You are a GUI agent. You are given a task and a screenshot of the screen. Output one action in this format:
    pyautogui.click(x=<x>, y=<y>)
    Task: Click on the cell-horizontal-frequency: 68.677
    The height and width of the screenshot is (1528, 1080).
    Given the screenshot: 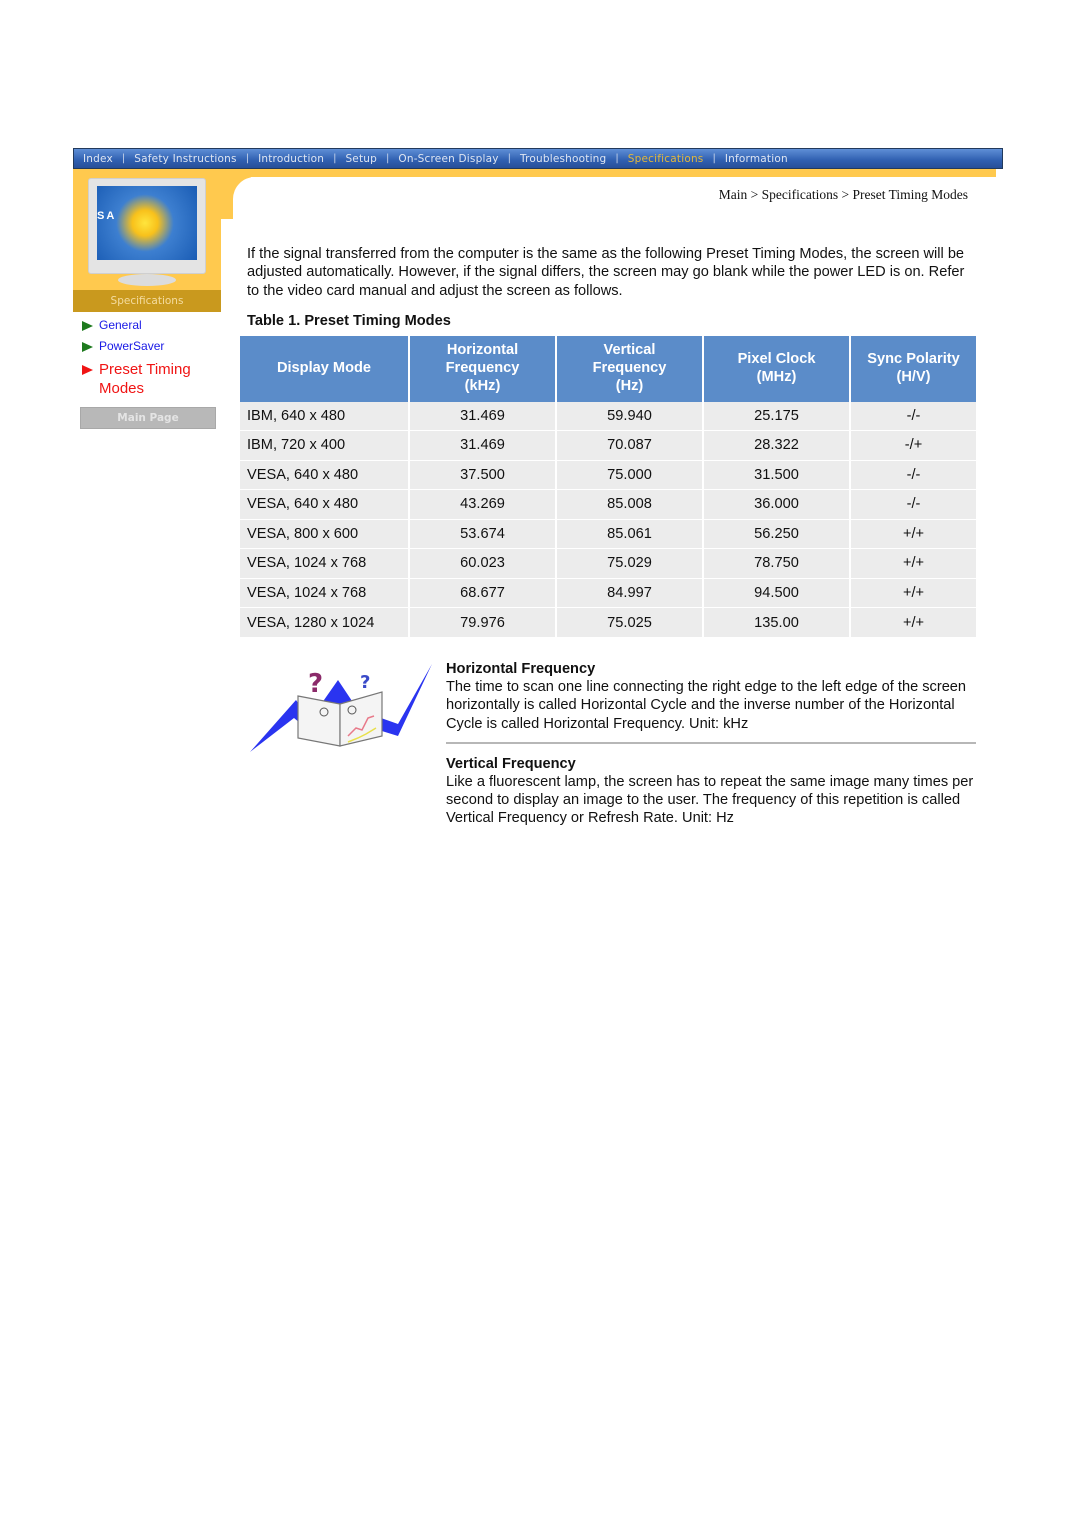 What is the action you would take?
    pyautogui.click(x=483, y=592)
    